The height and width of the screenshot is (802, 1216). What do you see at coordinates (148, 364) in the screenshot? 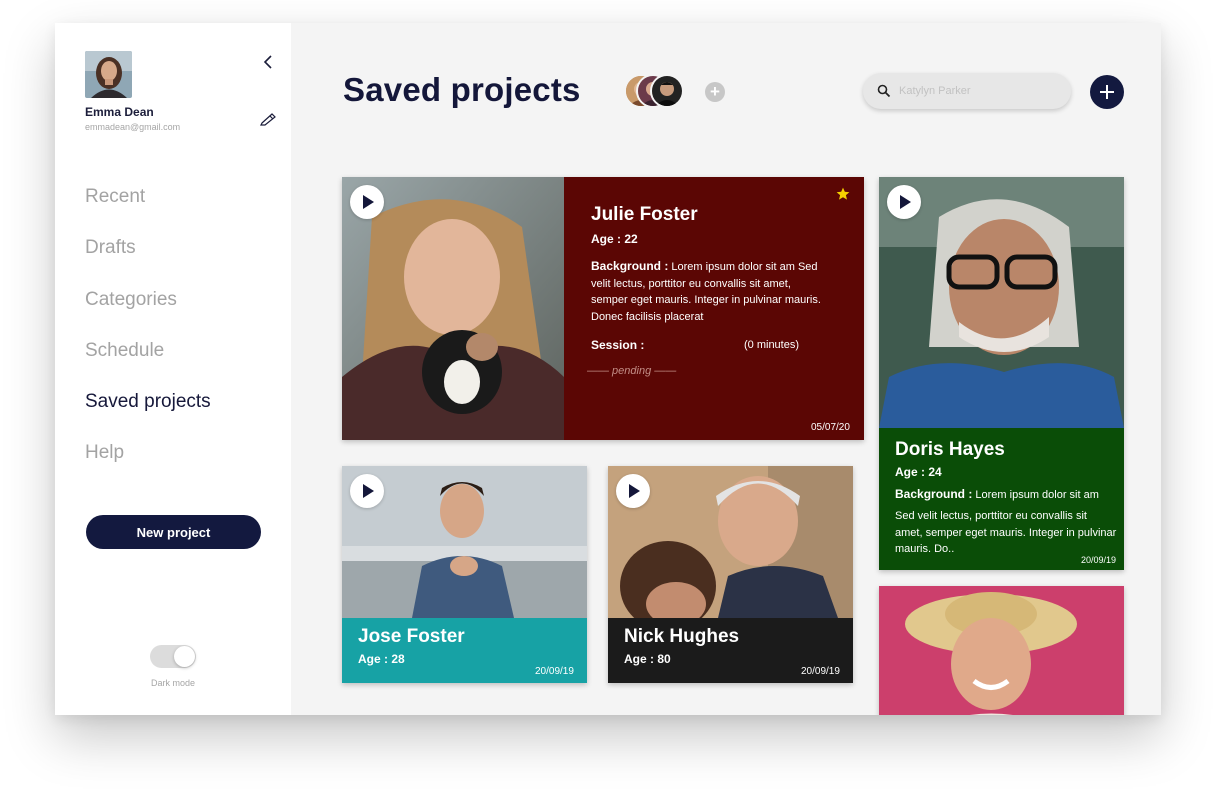
I see `sidebar-item-schedule: Schedule` at bounding box center [148, 364].